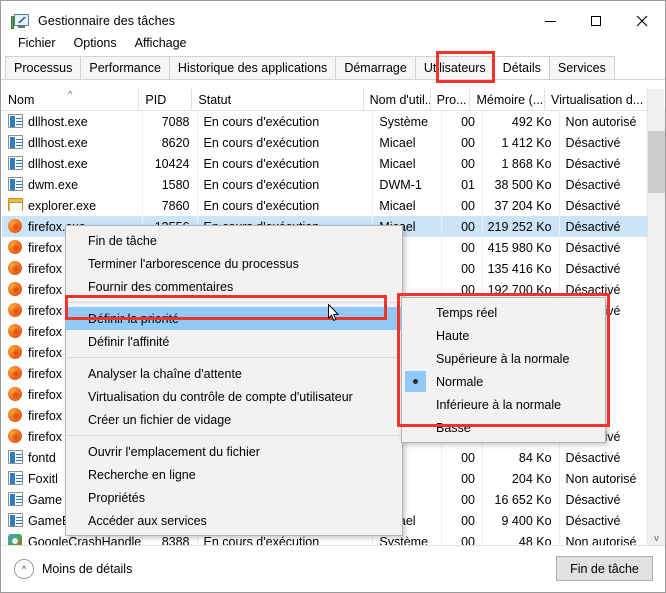  What do you see at coordinates (604, 568) in the screenshot?
I see `end-task-button: Fin de tâche` at bounding box center [604, 568].